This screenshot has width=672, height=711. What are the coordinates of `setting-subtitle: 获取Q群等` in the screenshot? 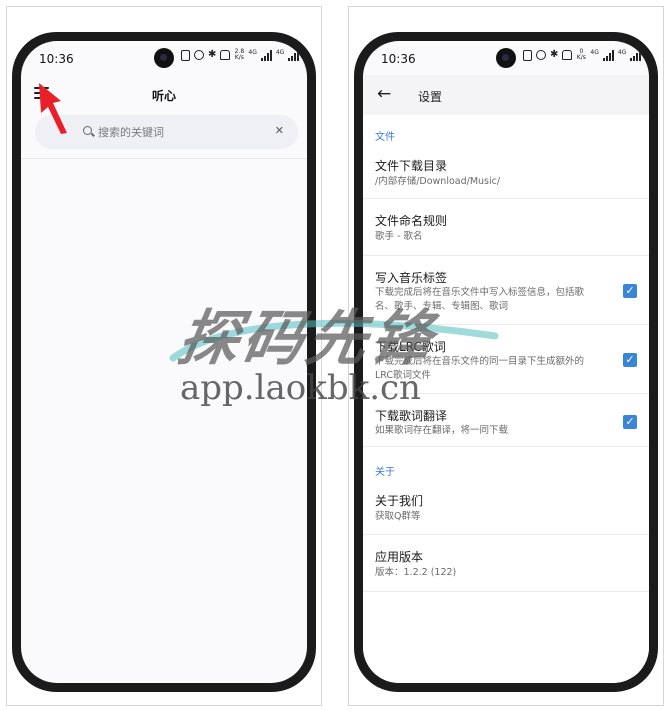 It's located at (398, 516).